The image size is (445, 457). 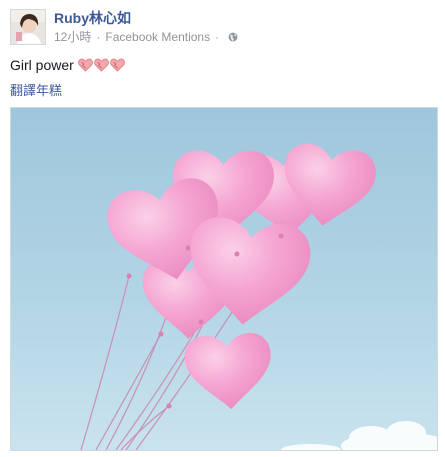 I want to click on heart-emoji-group, so click(x=101, y=65).